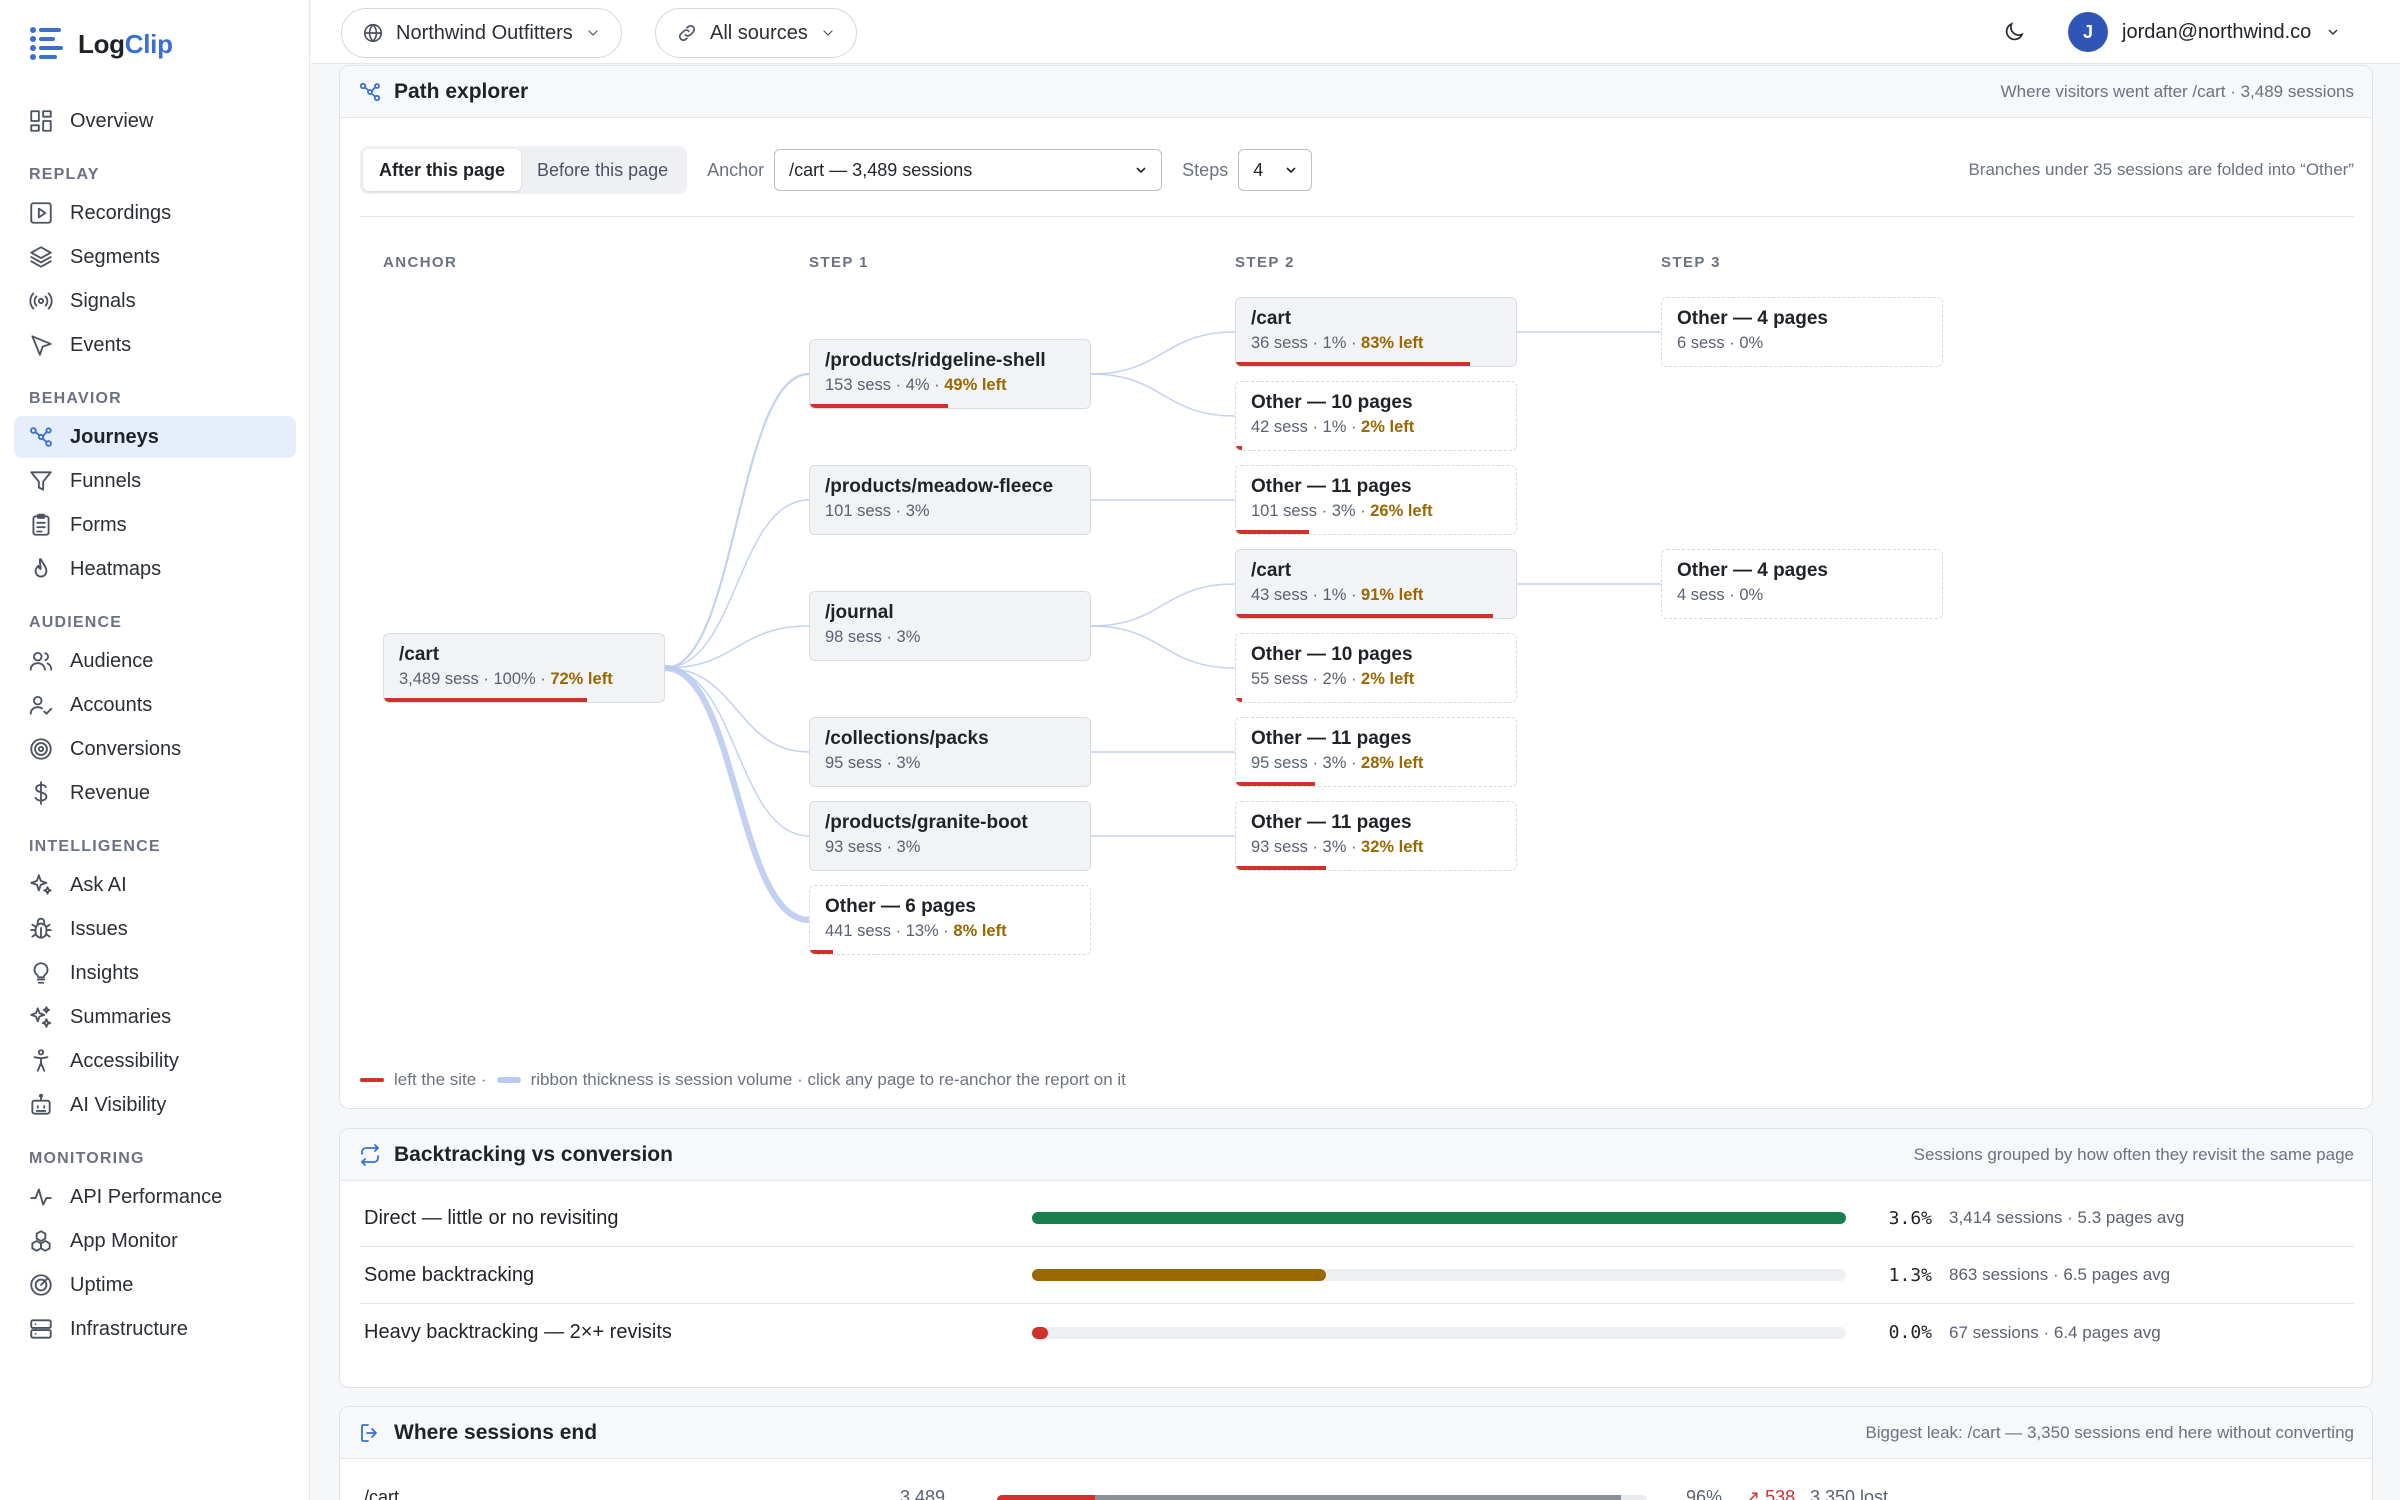 The height and width of the screenshot is (1500, 2400). I want to click on sidebar-item-recordings: Recordings, so click(155, 213).